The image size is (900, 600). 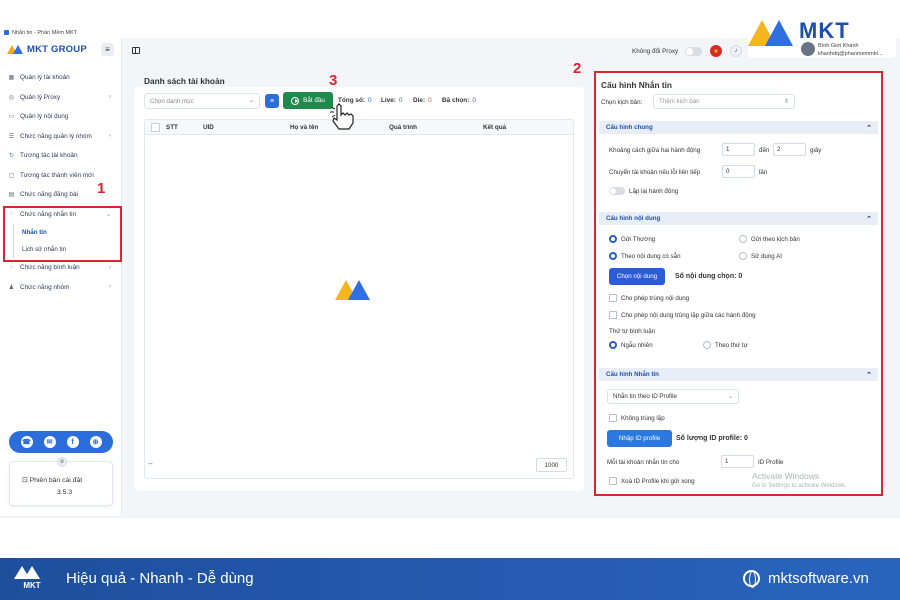 I want to click on chevron-updown-icon: ⇕, so click(x=786, y=102).